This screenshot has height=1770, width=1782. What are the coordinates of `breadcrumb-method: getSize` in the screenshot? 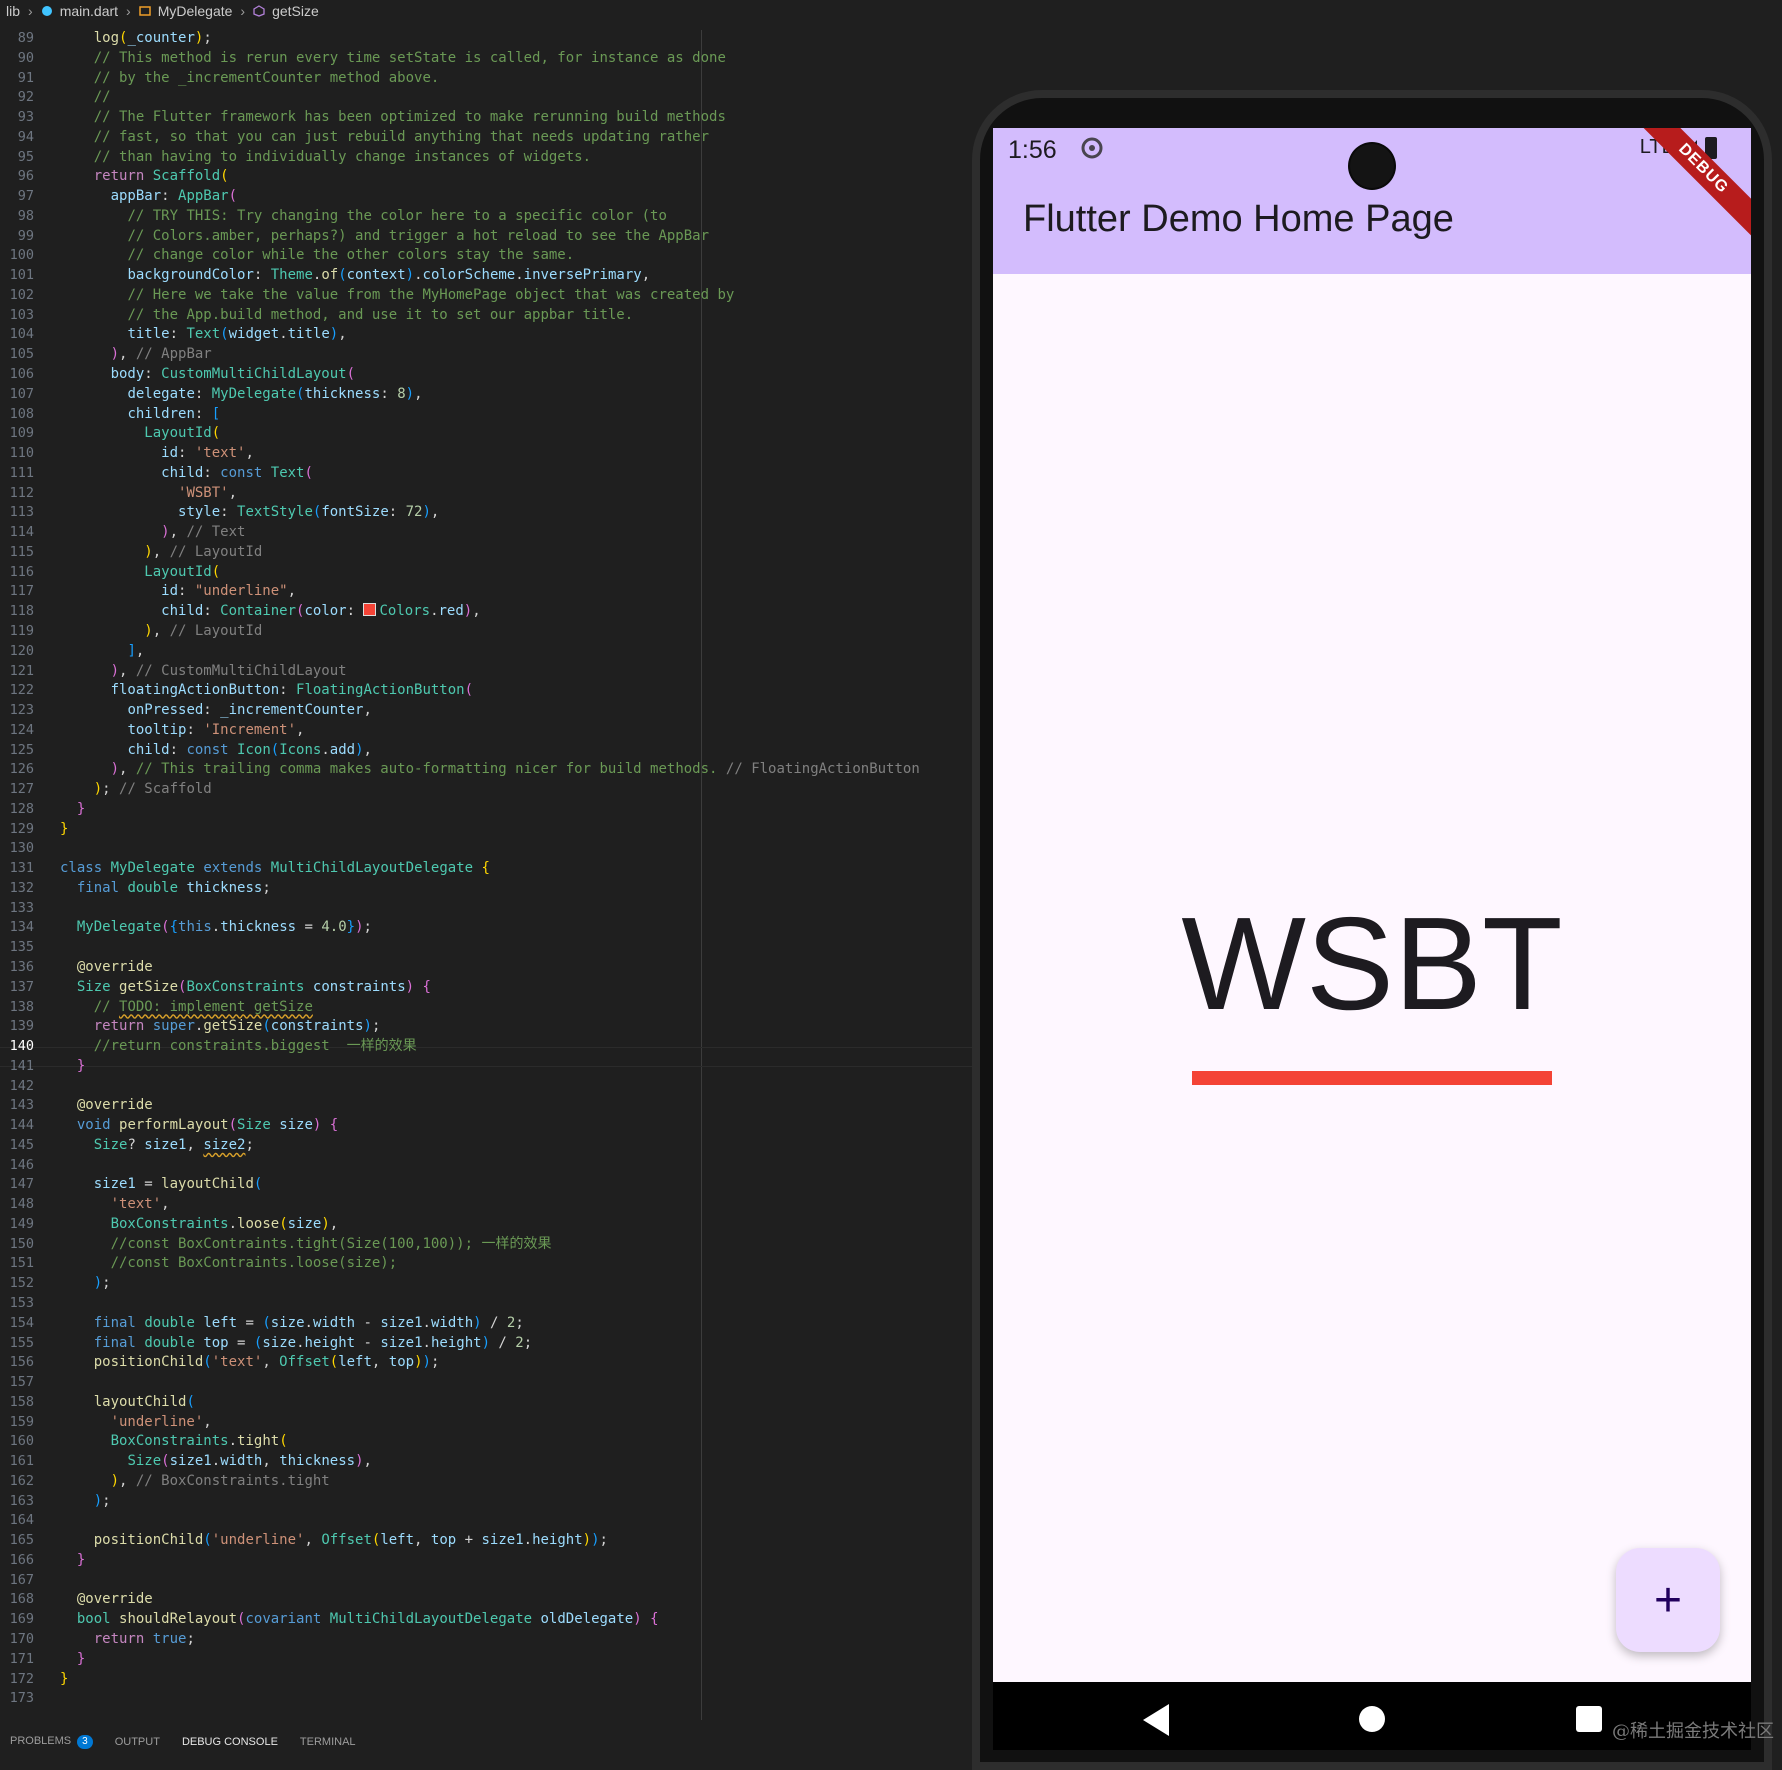 It's located at (295, 11).